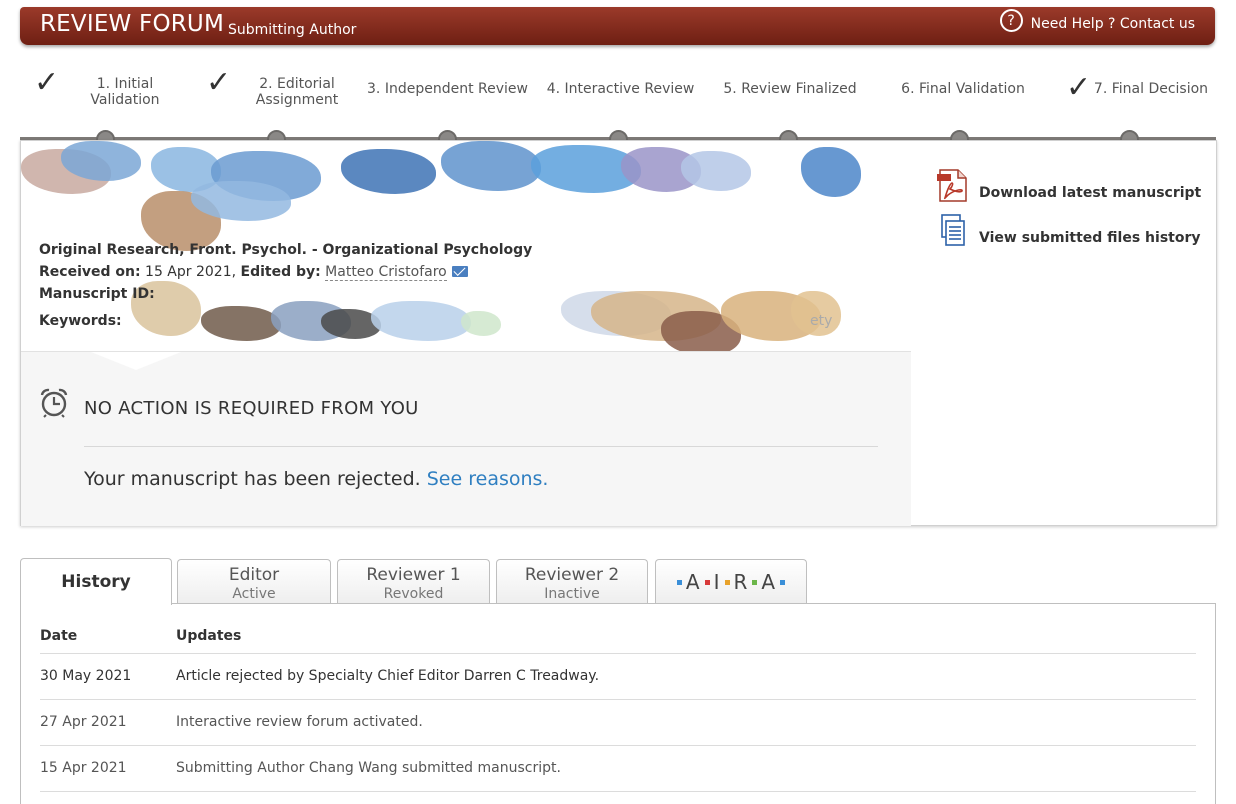  What do you see at coordinates (953, 230) in the screenshot?
I see `files-history-icon` at bounding box center [953, 230].